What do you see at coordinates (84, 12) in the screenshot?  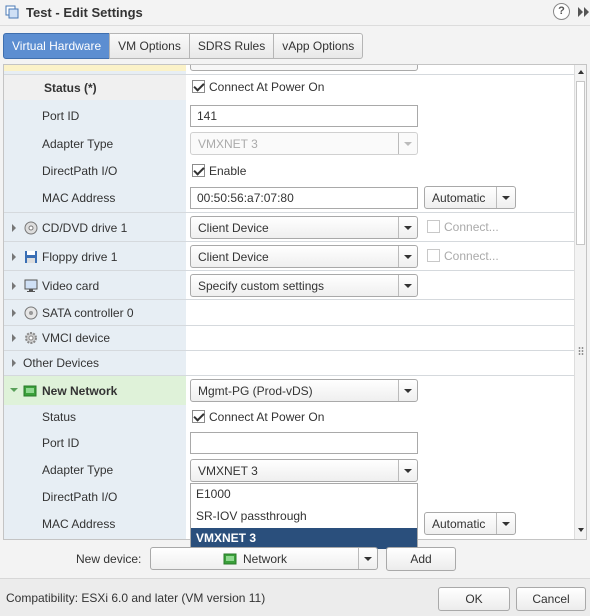 I see `window-title: Test - Edit Settings` at bounding box center [84, 12].